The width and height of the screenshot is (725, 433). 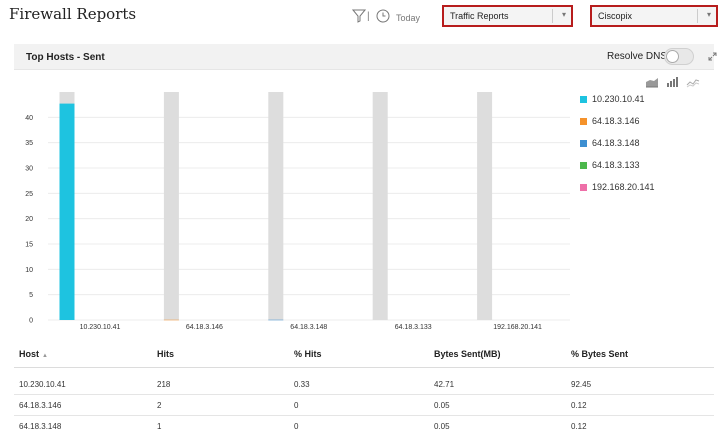 What do you see at coordinates (308, 354) in the screenshot?
I see `column-header-pct-hits: % Hits` at bounding box center [308, 354].